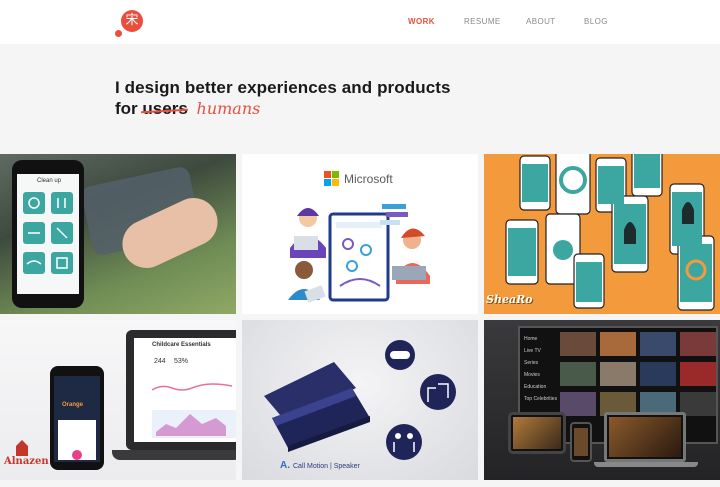  What do you see at coordinates (326, 466) in the screenshot?
I see `callmotion-name: Call Motion | Speaker` at bounding box center [326, 466].